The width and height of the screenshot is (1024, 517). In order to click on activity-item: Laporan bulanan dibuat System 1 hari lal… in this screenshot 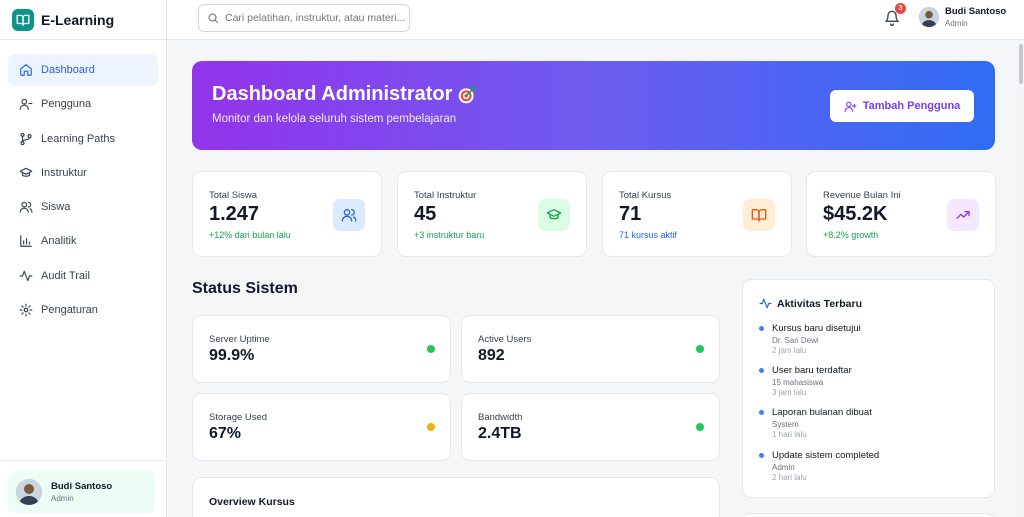, I will do `click(869, 423)`.